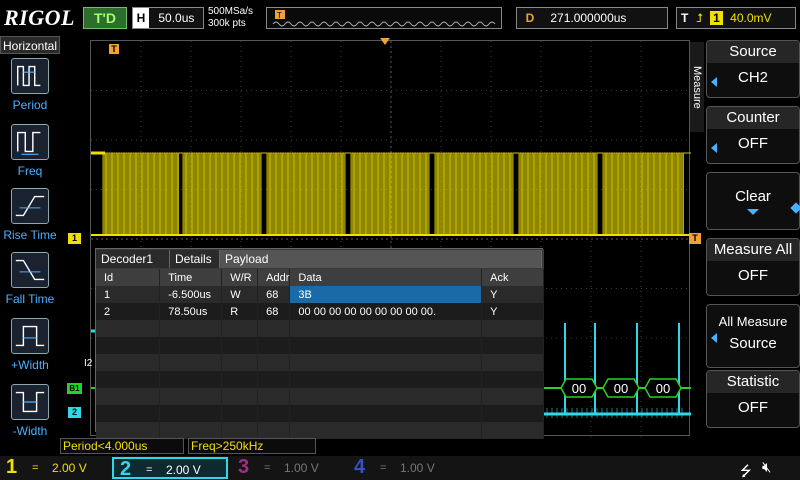  I want to click on table-row: 1 -6.500us W 68 3B Y, so click(320, 294).